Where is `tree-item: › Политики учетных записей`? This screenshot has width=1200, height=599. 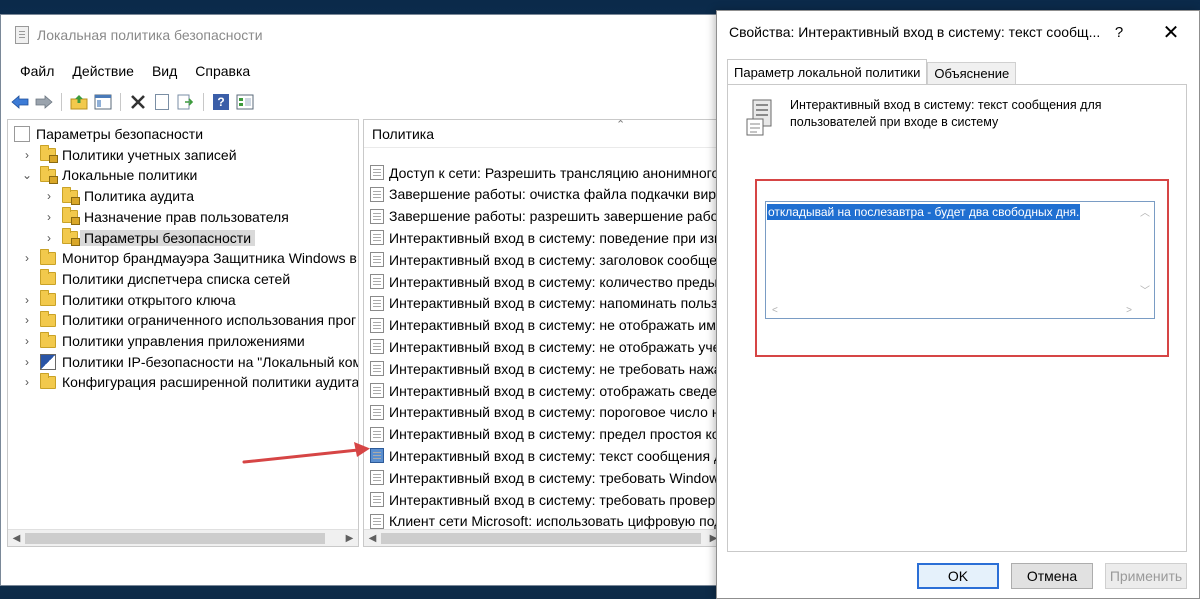 tree-item: › Политики учетных записей is located at coordinates (128, 155).